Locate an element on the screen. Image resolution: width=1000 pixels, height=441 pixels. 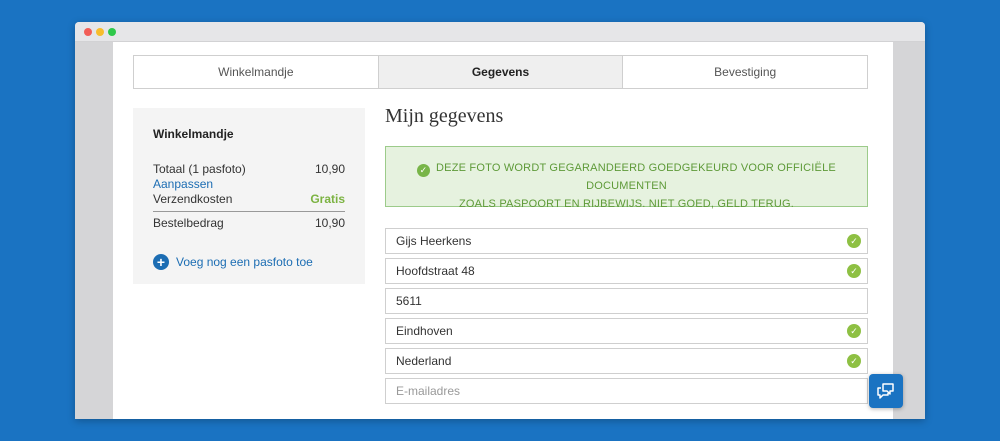
chat-button is located at coordinates (886, 391).